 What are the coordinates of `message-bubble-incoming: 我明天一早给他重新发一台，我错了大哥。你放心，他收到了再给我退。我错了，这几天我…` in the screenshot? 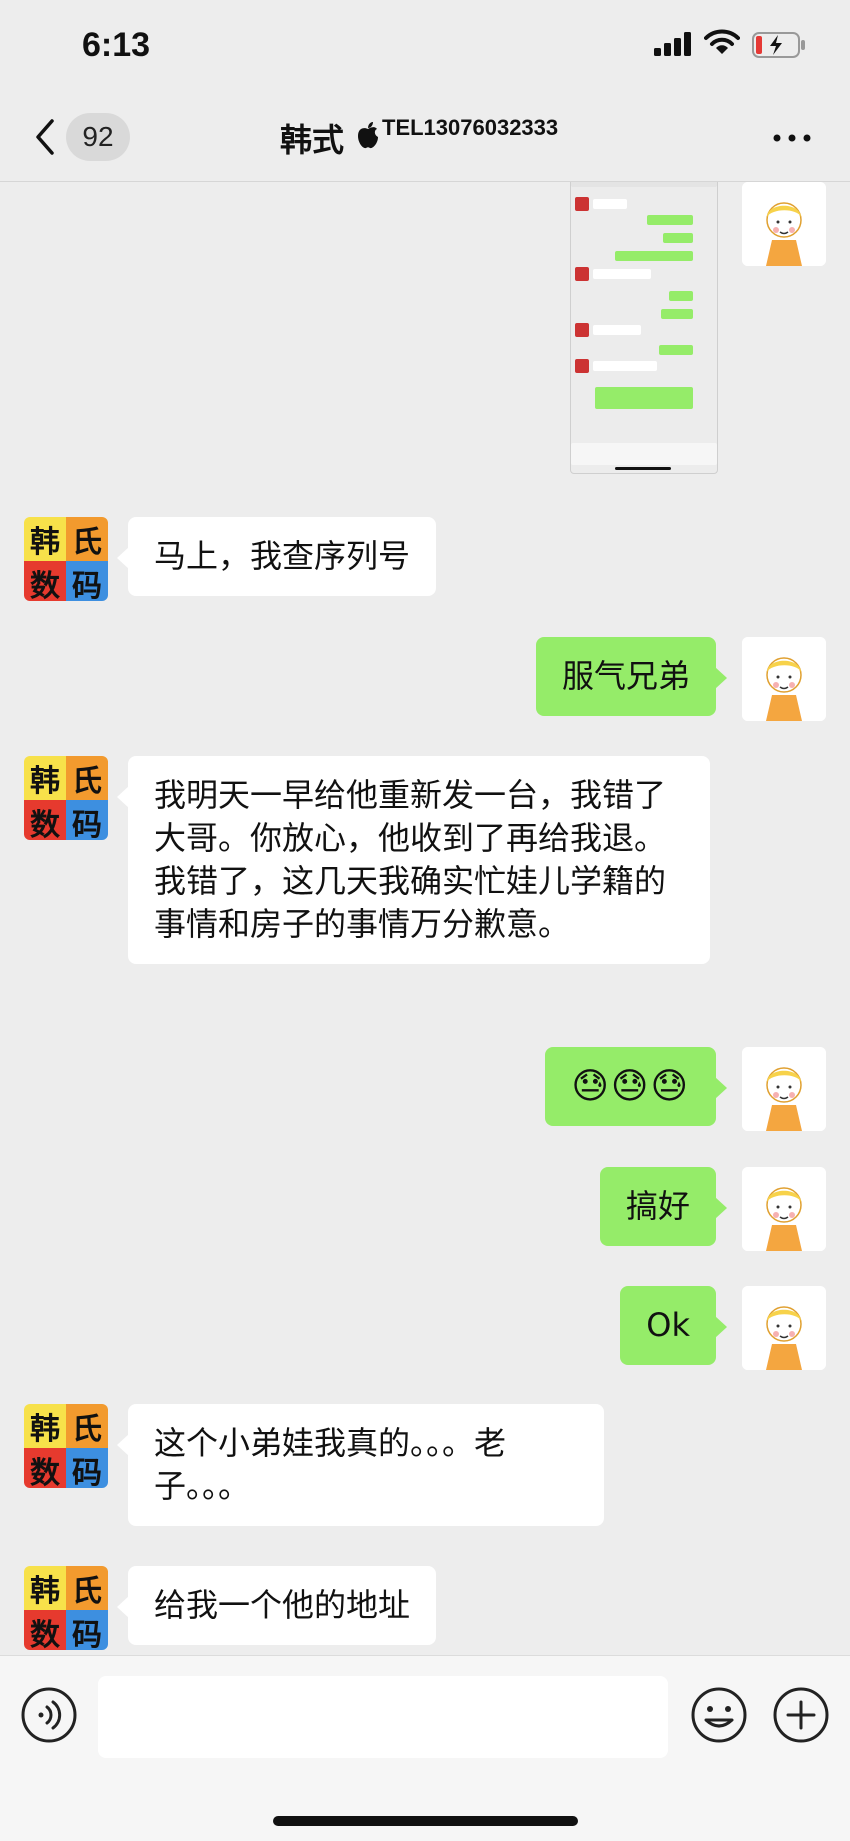 It's located at (413, 860).